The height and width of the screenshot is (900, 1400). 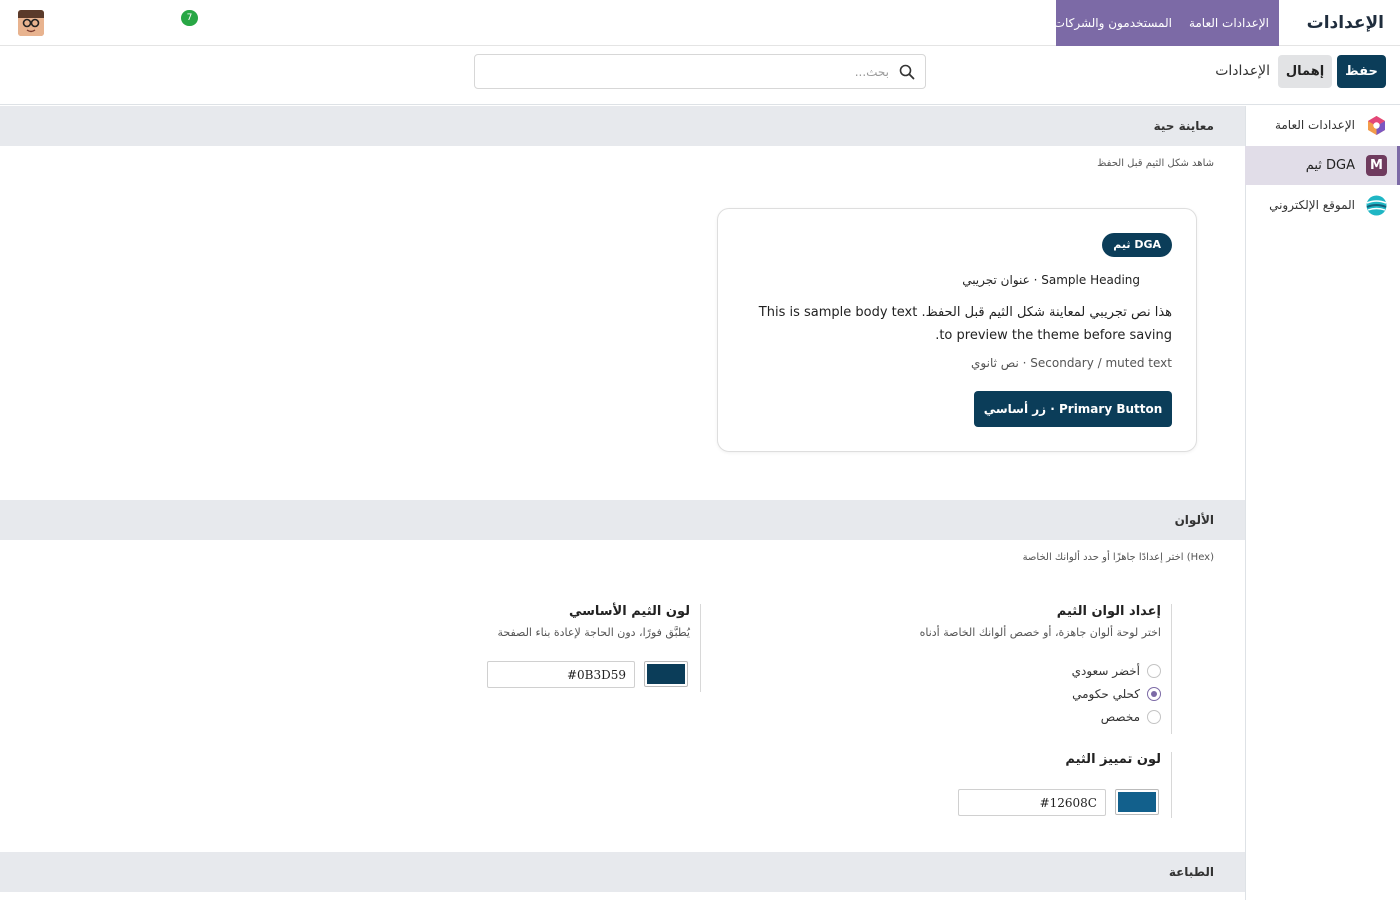 I want to click on sample-muted-text: نص ثانوي · Secondary / muted text, so click(x=1071, y=363).